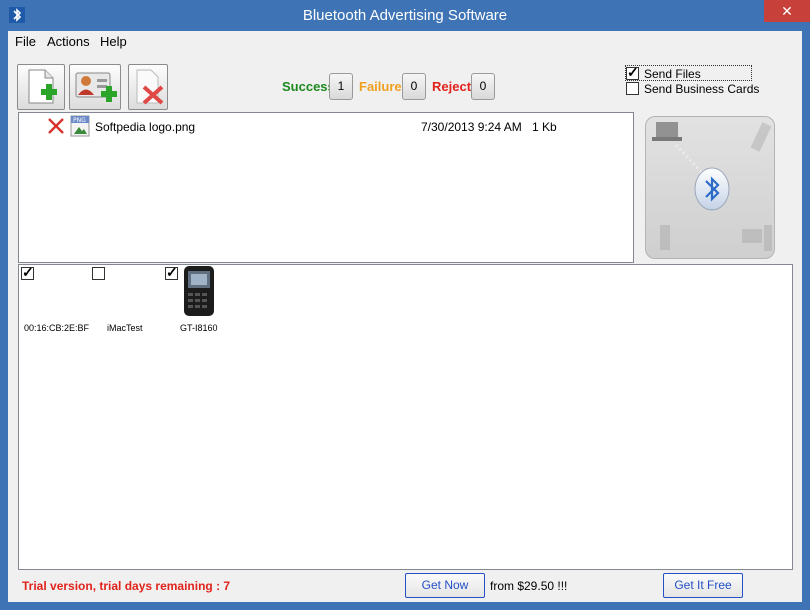 Image resolution: width=810 pixels, height=610 pixels. I want to click on phone-icon, so click(199, 291).